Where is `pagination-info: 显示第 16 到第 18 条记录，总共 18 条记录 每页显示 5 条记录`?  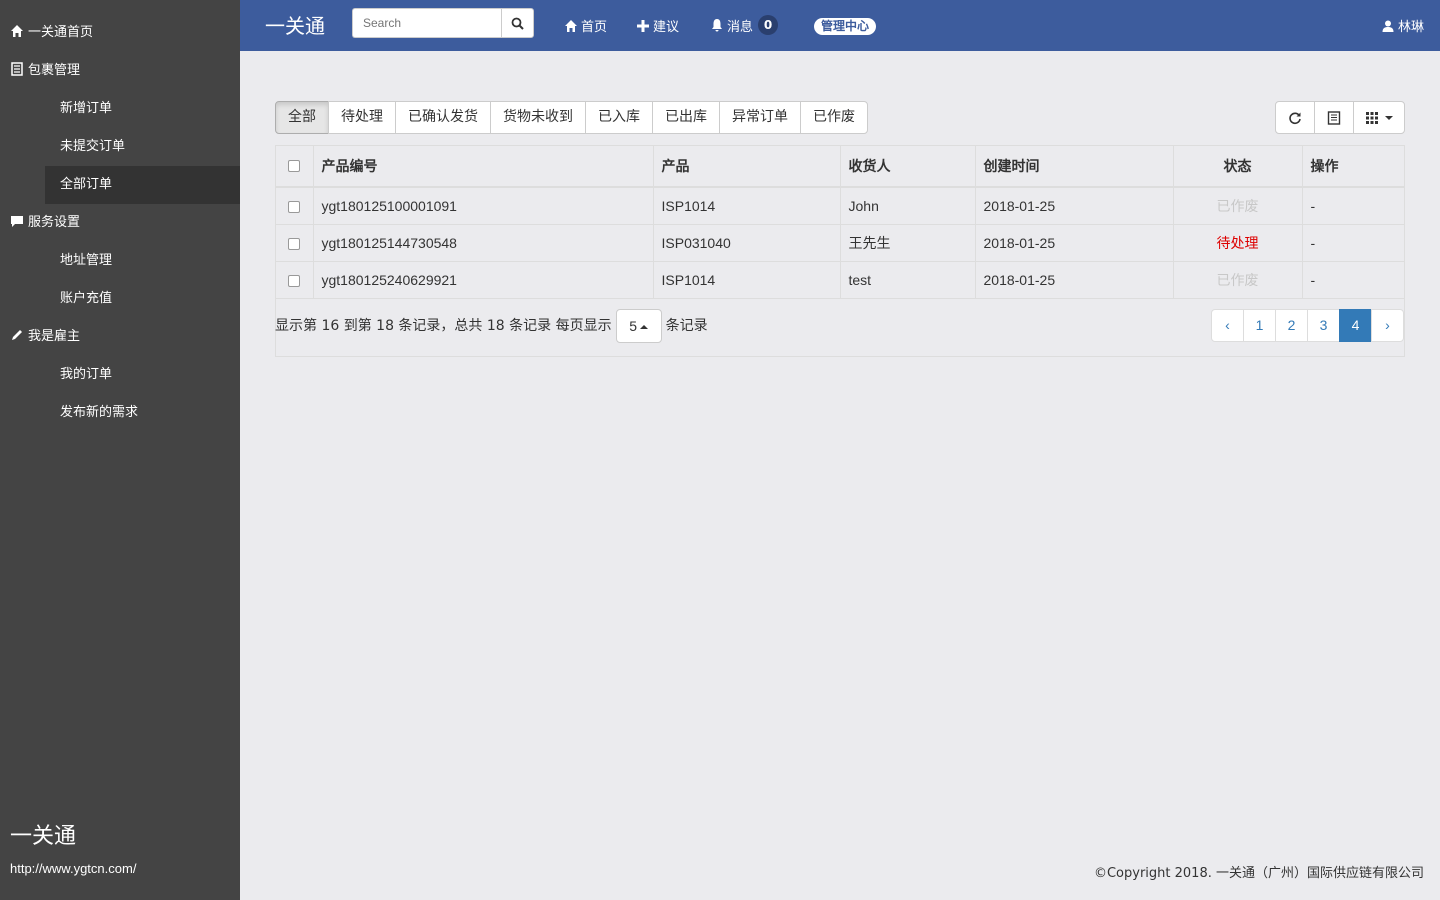 pagination-info: 显示第 16 到第 18 条记录，总共 18 条记录 每页显示 5 条记录 is located at coordinates (491, 326).